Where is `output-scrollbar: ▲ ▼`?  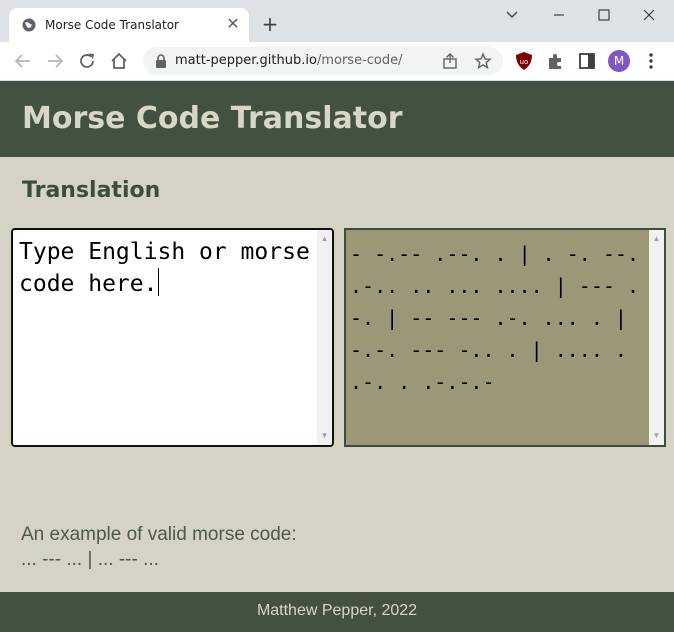 output-scrollbar: ▲ ▼ is located at coordinates (656, 337).